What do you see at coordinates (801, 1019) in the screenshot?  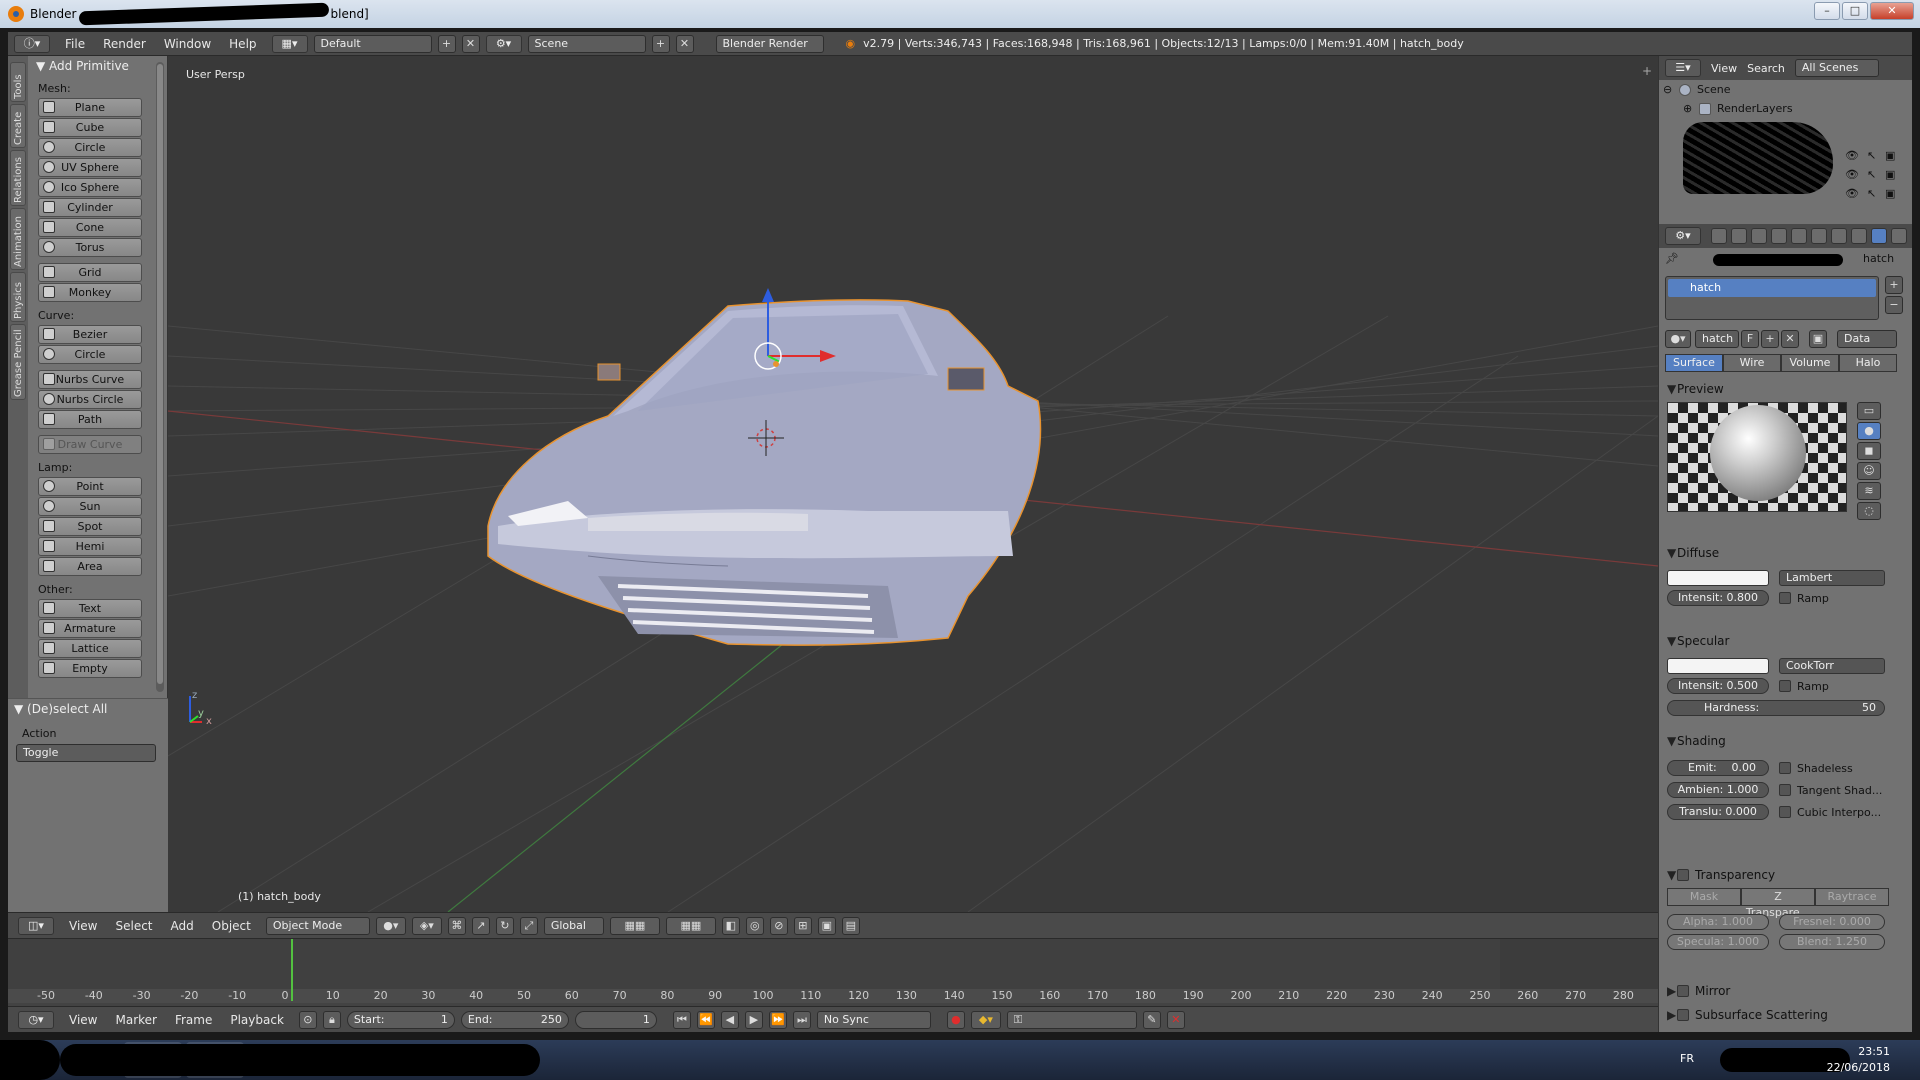 I see `jump-end-icon: ⏭` at bounding box center [801, 1019].